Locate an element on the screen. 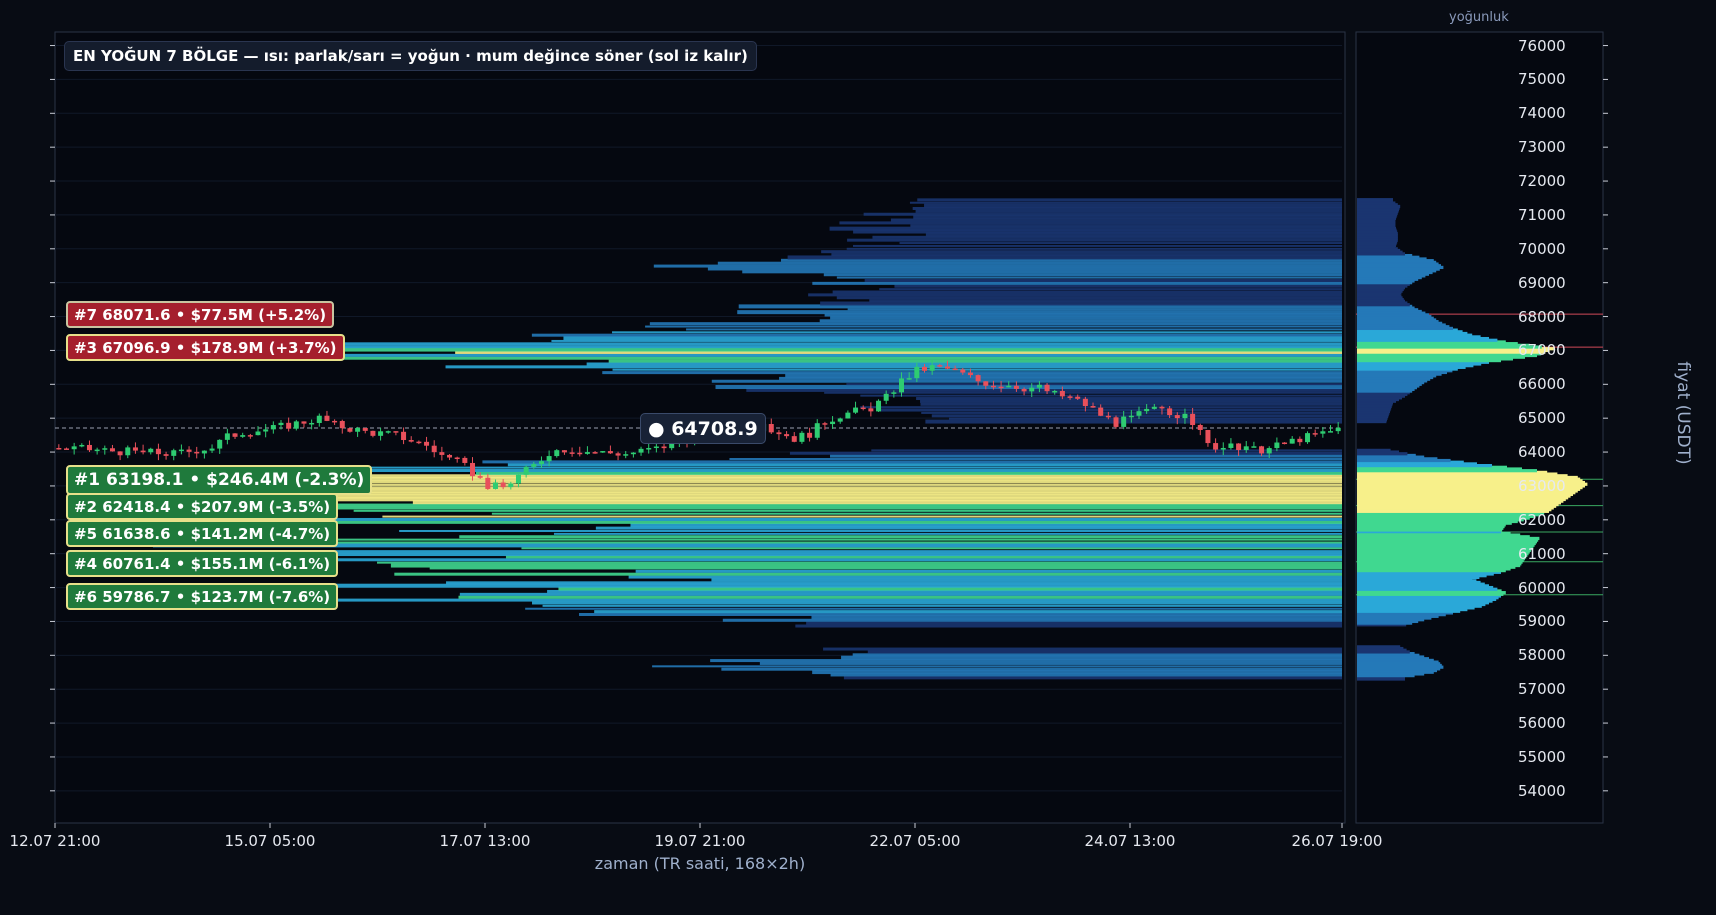 This screenshot has width=1716, height=915. y-tick-label: 59000 is located at coordinates (1542, 621).